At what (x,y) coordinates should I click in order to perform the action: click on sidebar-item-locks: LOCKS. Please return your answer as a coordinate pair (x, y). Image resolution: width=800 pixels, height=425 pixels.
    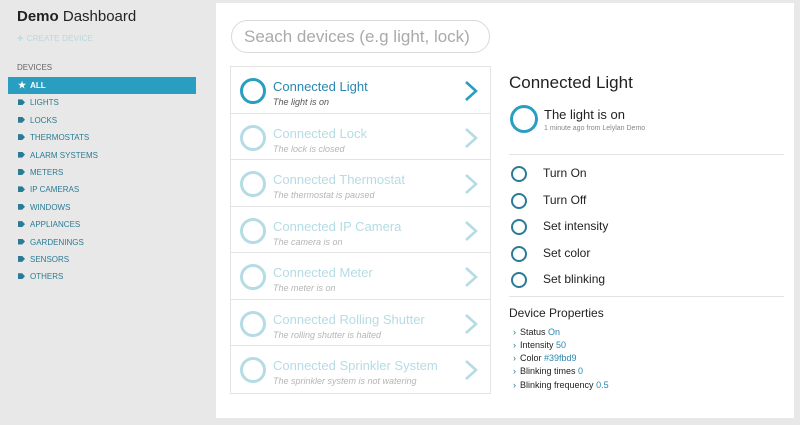
    Looking at the image, I should click on (102, 120).